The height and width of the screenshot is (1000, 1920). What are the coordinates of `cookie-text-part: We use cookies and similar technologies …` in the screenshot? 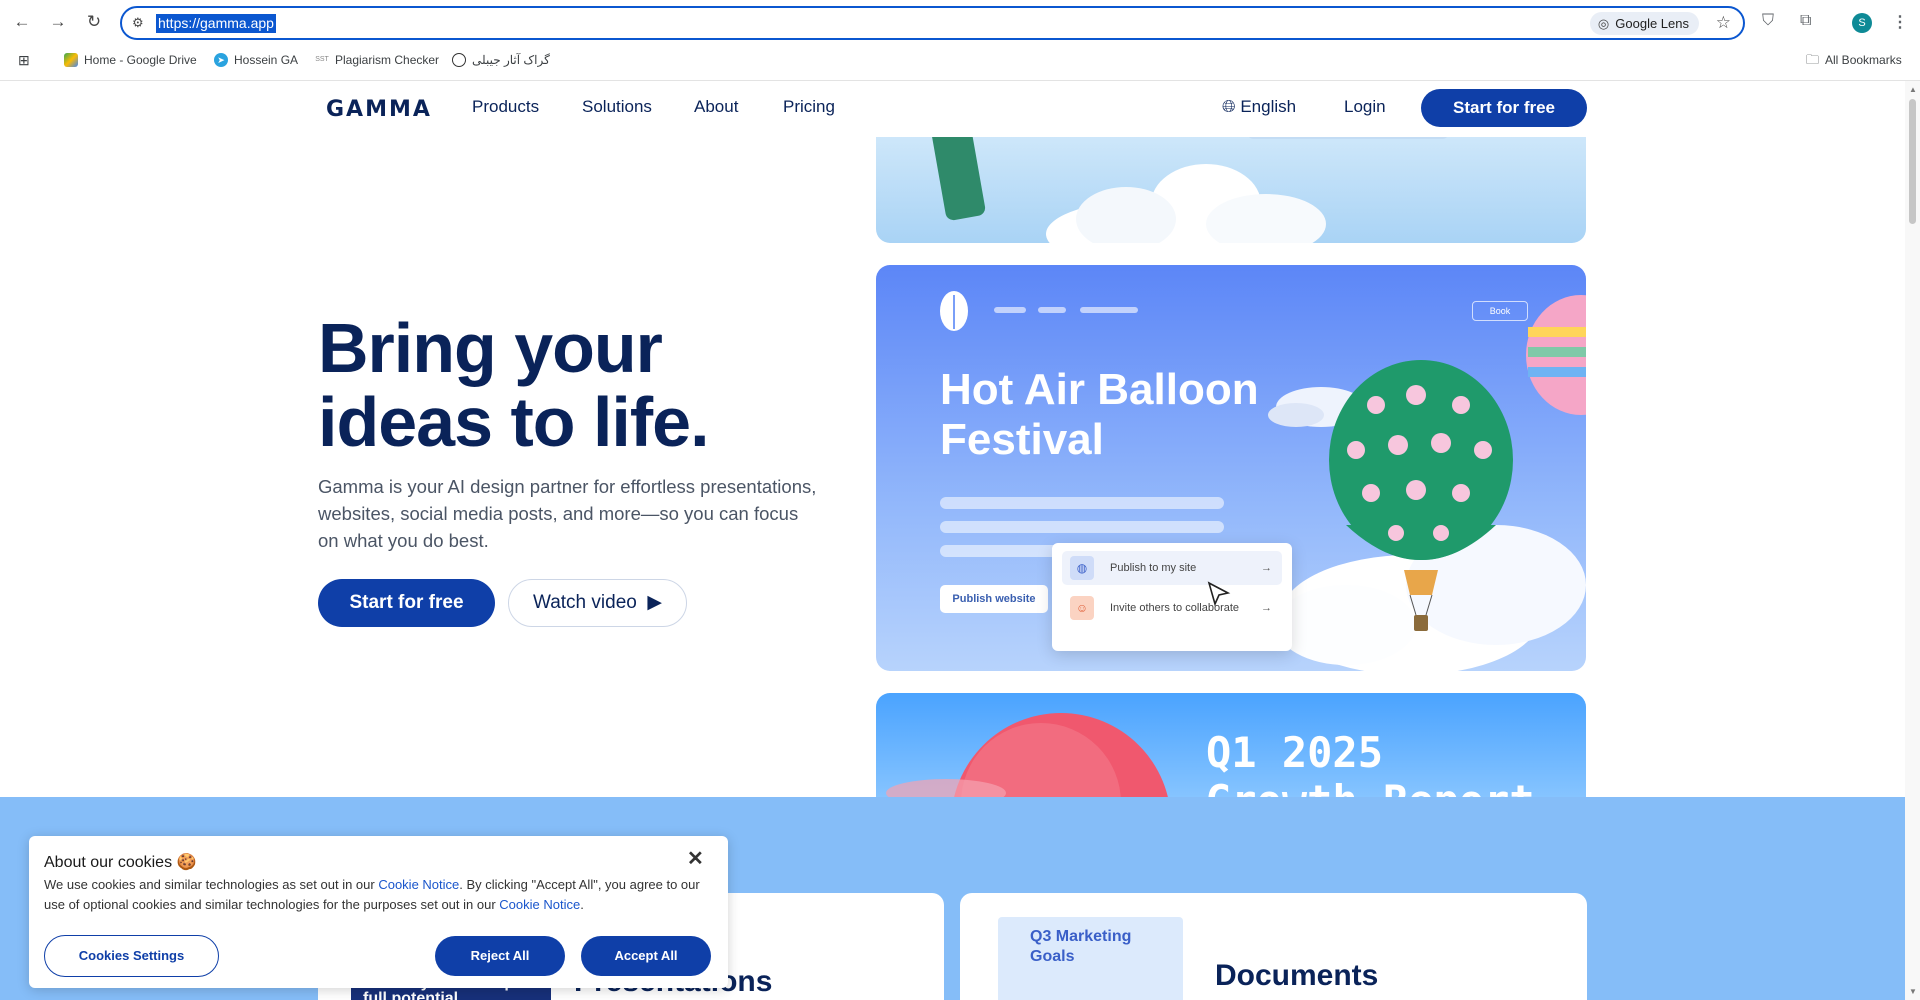 It's located at (211, 884).